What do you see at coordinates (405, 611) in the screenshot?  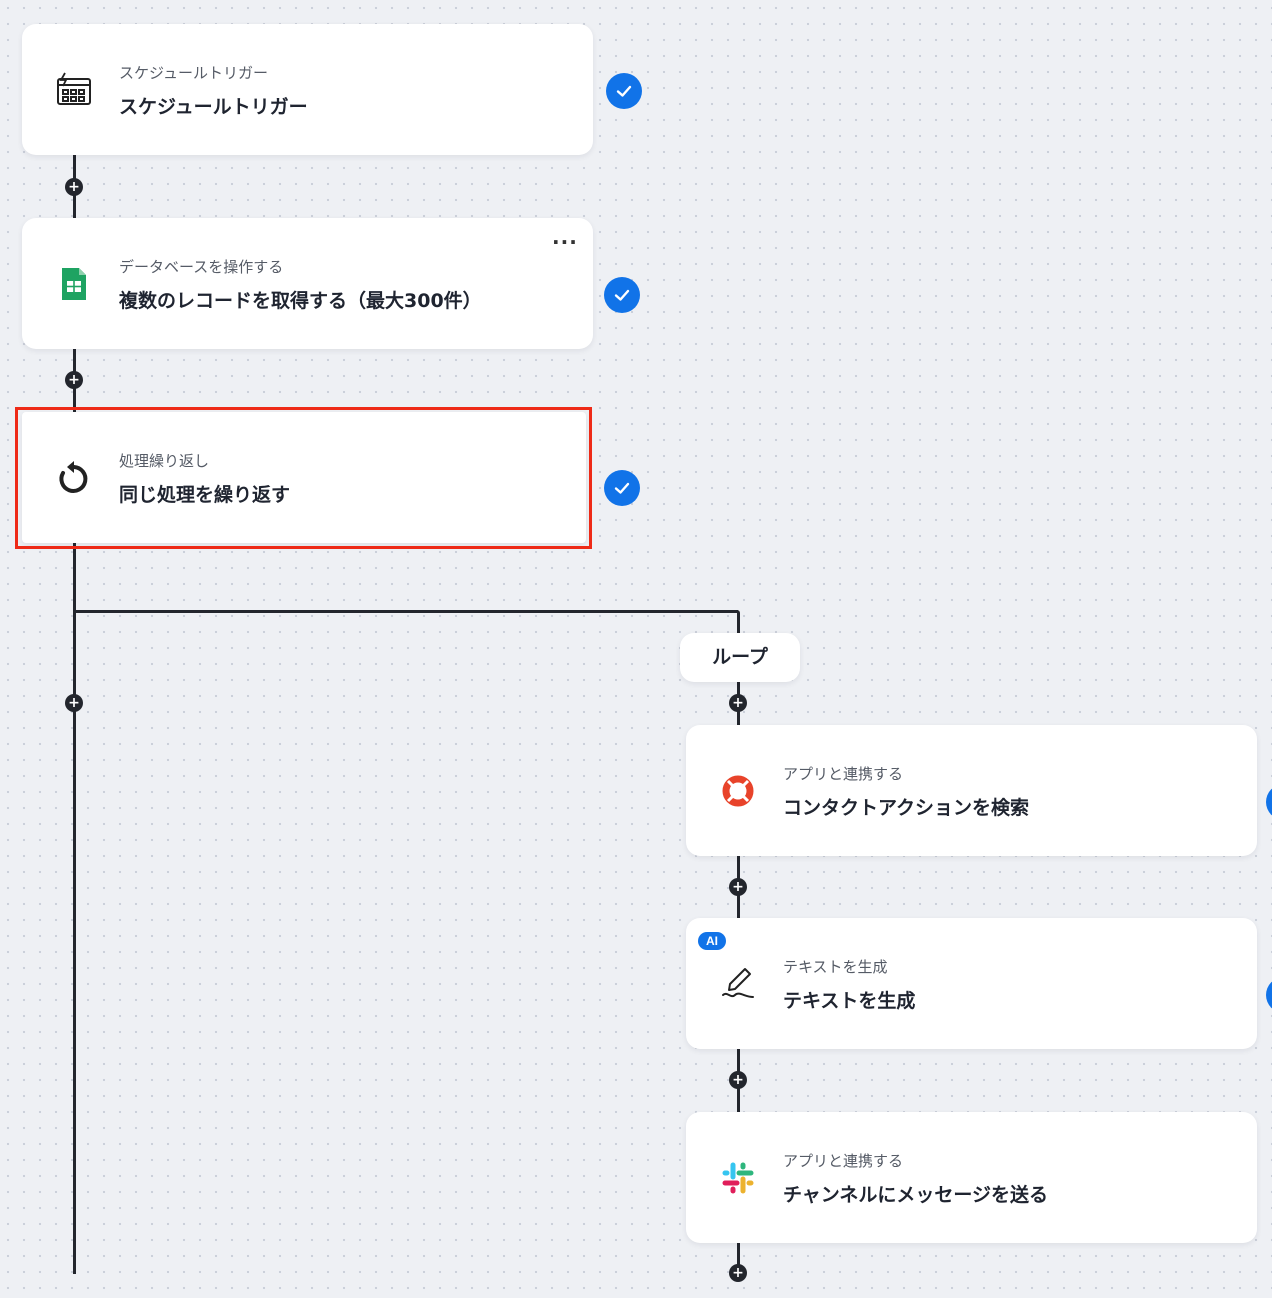 I see `branch-horizontal-line` at bounding box center [405, 611].